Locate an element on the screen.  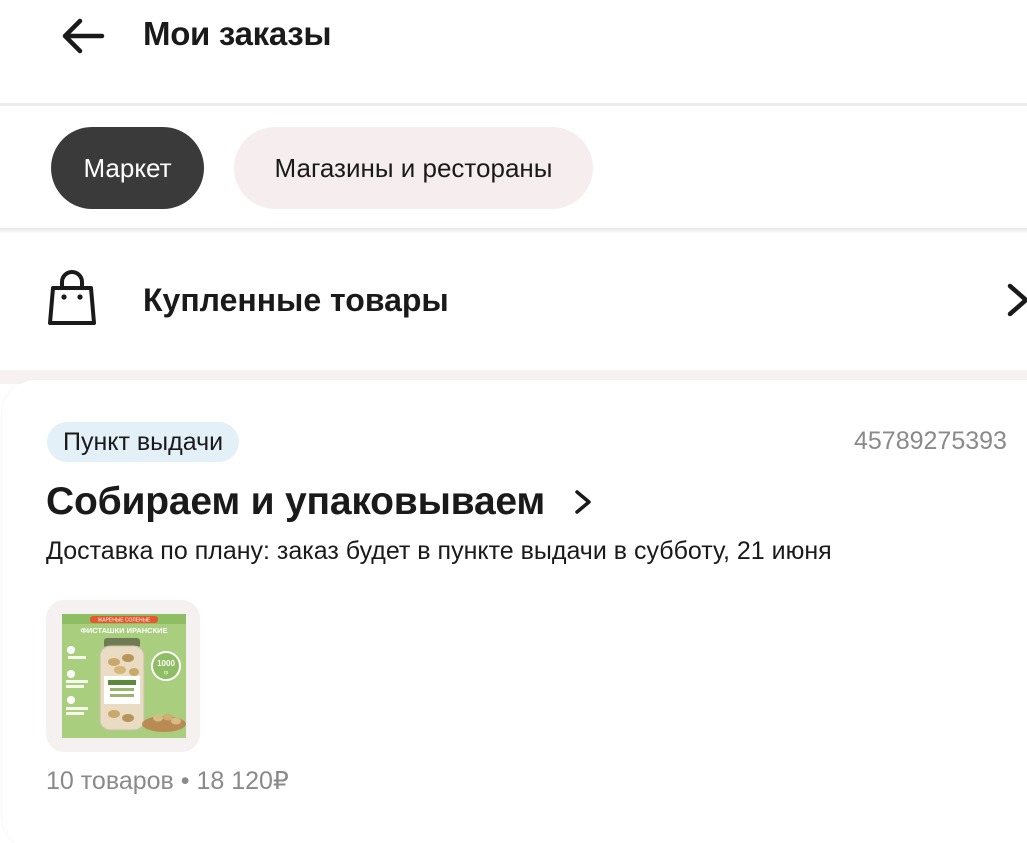
order-status: Собираем и упаковываем is located at coordinates (296, 501).